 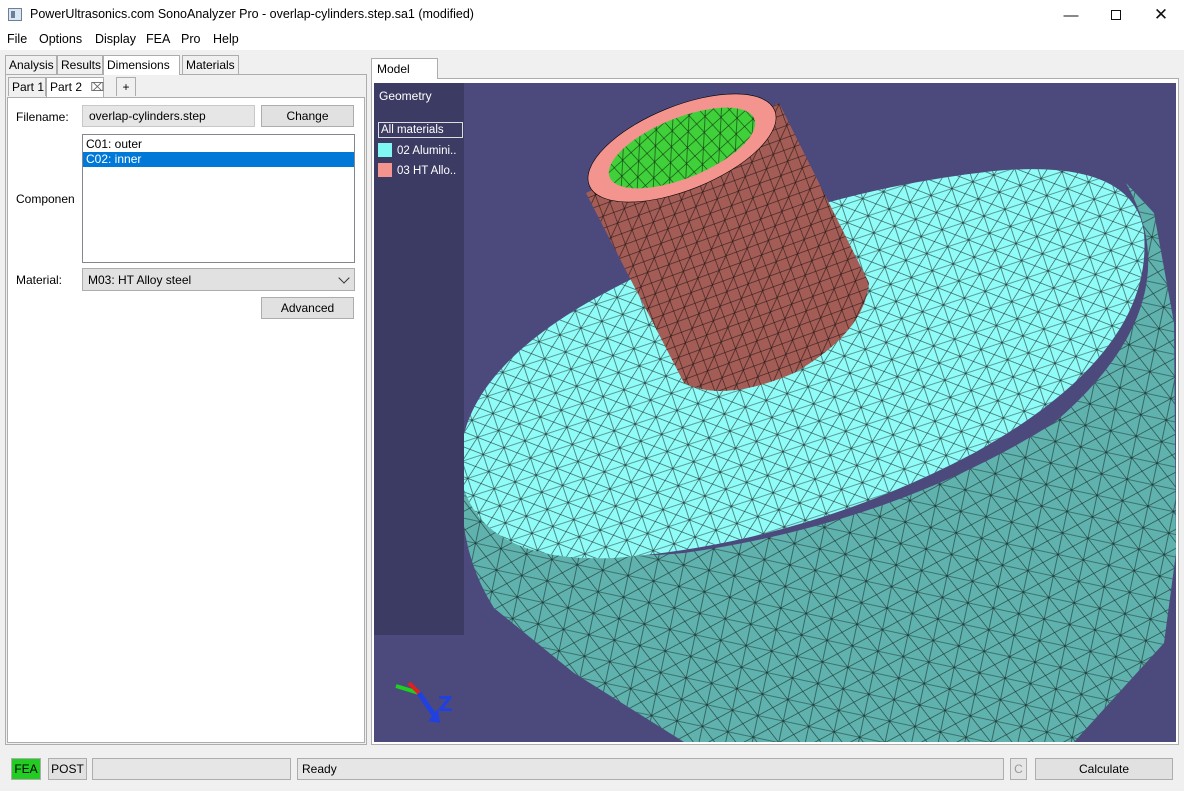 I want to click on close-button: ✕, so click(x=1161, y=15).